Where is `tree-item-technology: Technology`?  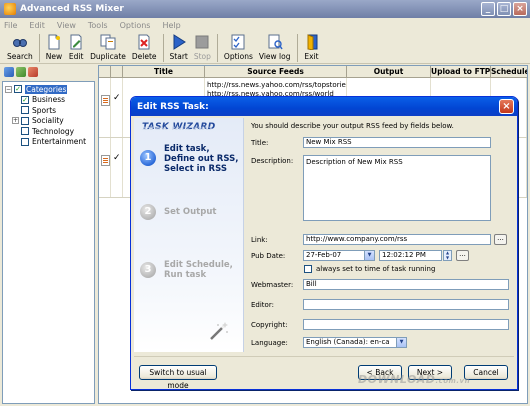
tree-item-technology: Technology is located at coordinates (48, 131).